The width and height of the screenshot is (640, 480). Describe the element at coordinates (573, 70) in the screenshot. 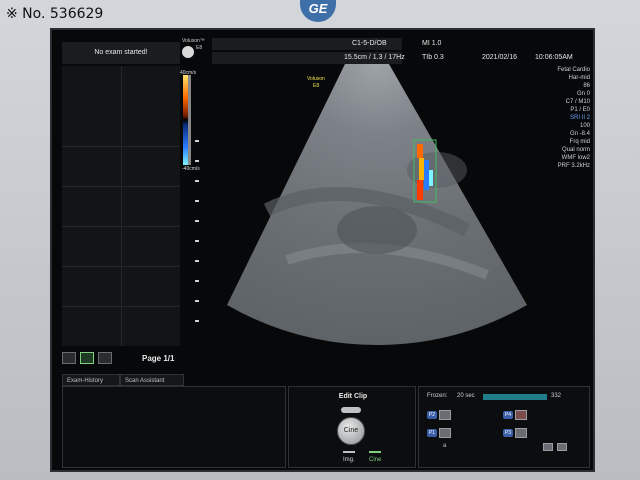

I see `param-line: Fetal Cardio` at that location.